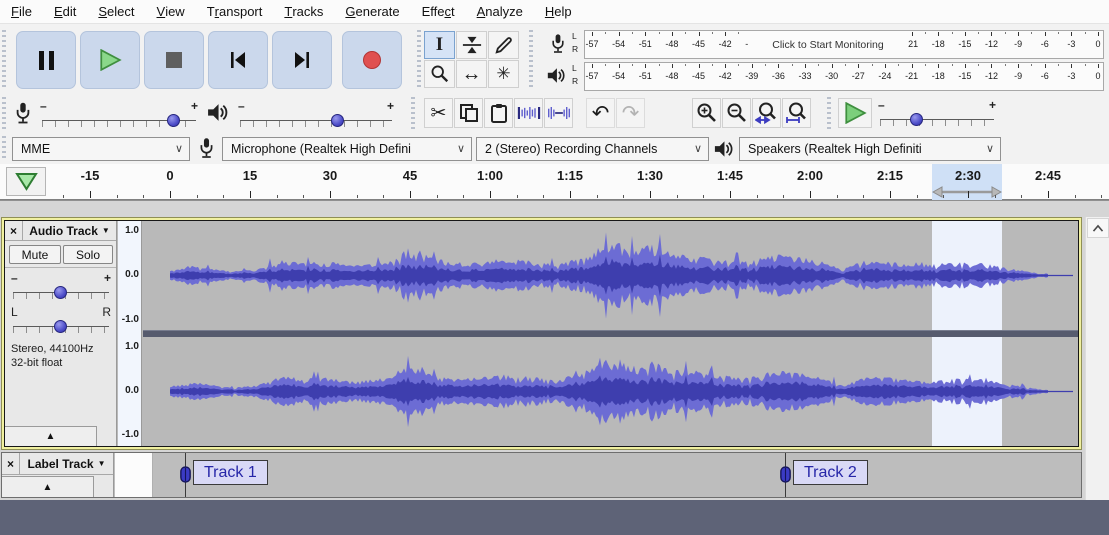  Describe the element at coordinates (230, 472) in the screenshot. I see `label-text-box: Track 1` at that location.